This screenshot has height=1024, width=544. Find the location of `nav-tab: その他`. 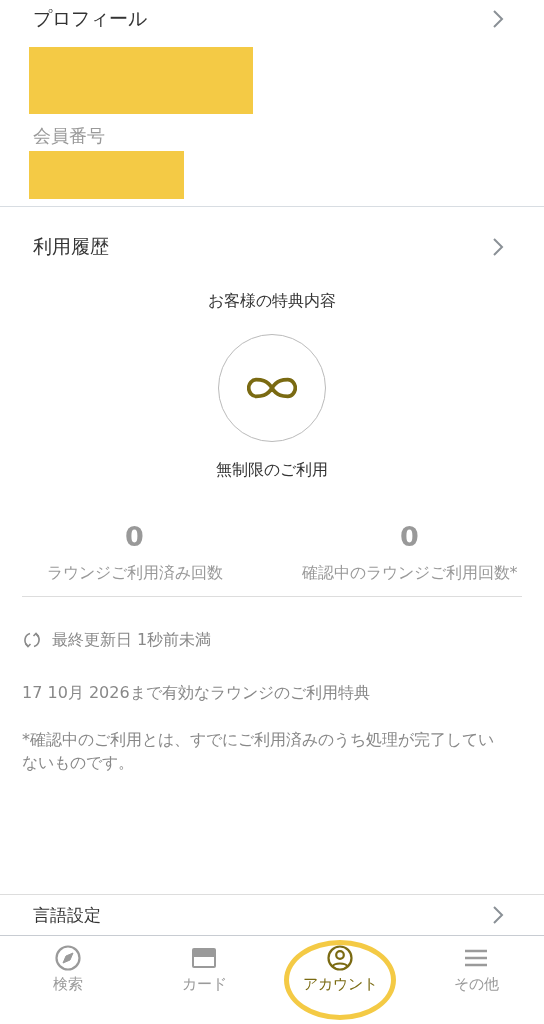

nav-tab: その他 is located at coordinates (476, 980).